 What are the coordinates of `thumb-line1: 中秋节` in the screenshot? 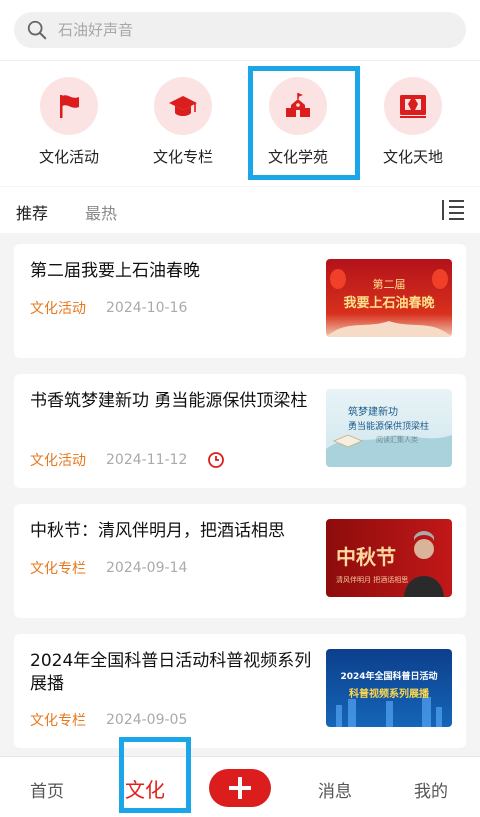 It's located at (366, 557).